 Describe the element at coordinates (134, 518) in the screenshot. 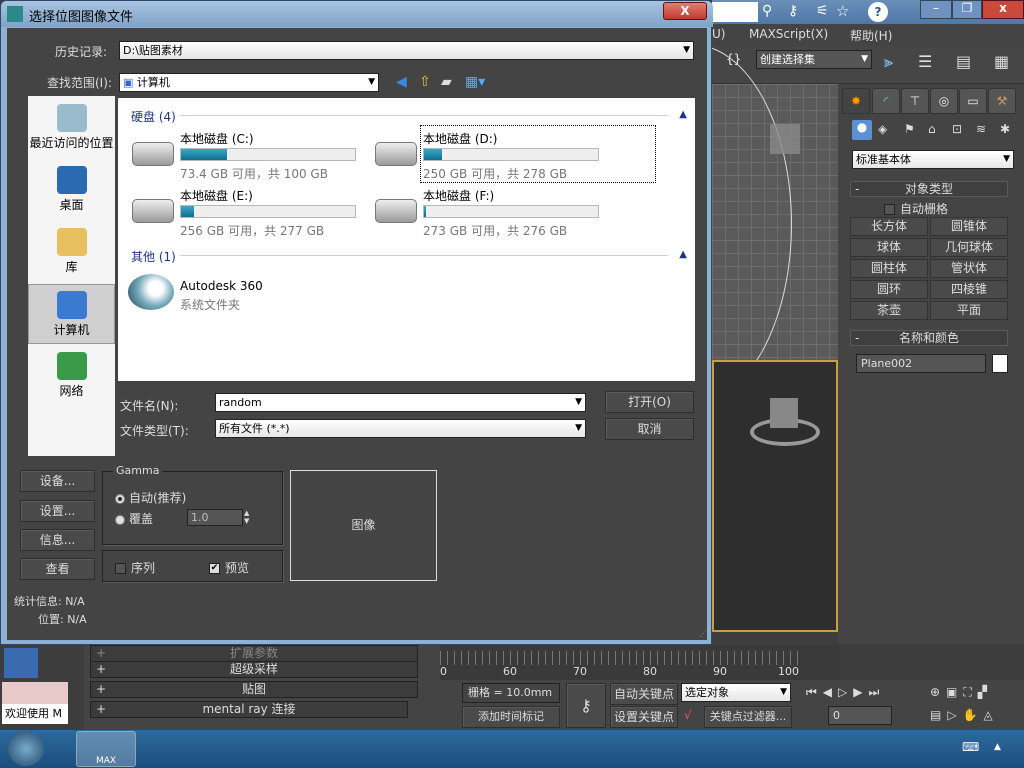

I see `gamma-override-radio: 覆盖` at that location.